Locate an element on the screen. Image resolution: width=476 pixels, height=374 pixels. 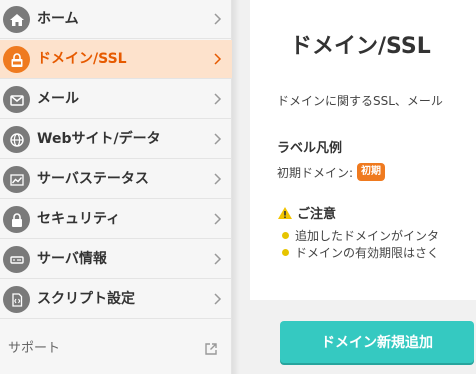
mail-icon is located at coordinates (16, 99).